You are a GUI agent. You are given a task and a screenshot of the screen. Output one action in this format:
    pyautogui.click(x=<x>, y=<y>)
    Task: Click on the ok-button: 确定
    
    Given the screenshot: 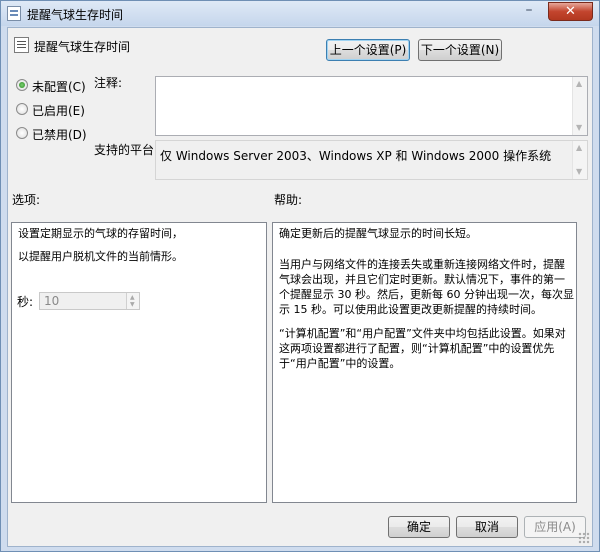 What is the action you would take?
    pyautogui.click(x=419, y=527)
    